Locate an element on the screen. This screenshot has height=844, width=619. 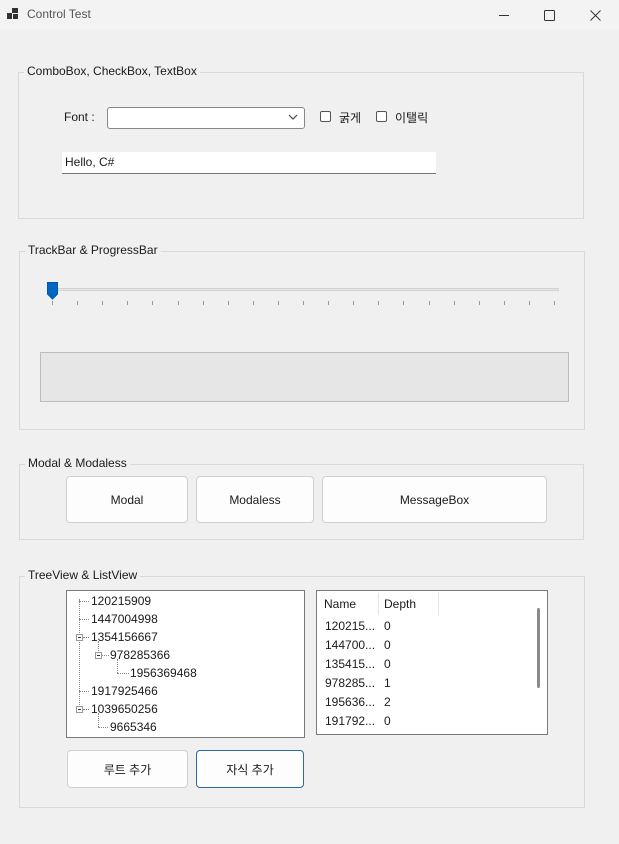
maximize-button is located at coordinates (549, 15).